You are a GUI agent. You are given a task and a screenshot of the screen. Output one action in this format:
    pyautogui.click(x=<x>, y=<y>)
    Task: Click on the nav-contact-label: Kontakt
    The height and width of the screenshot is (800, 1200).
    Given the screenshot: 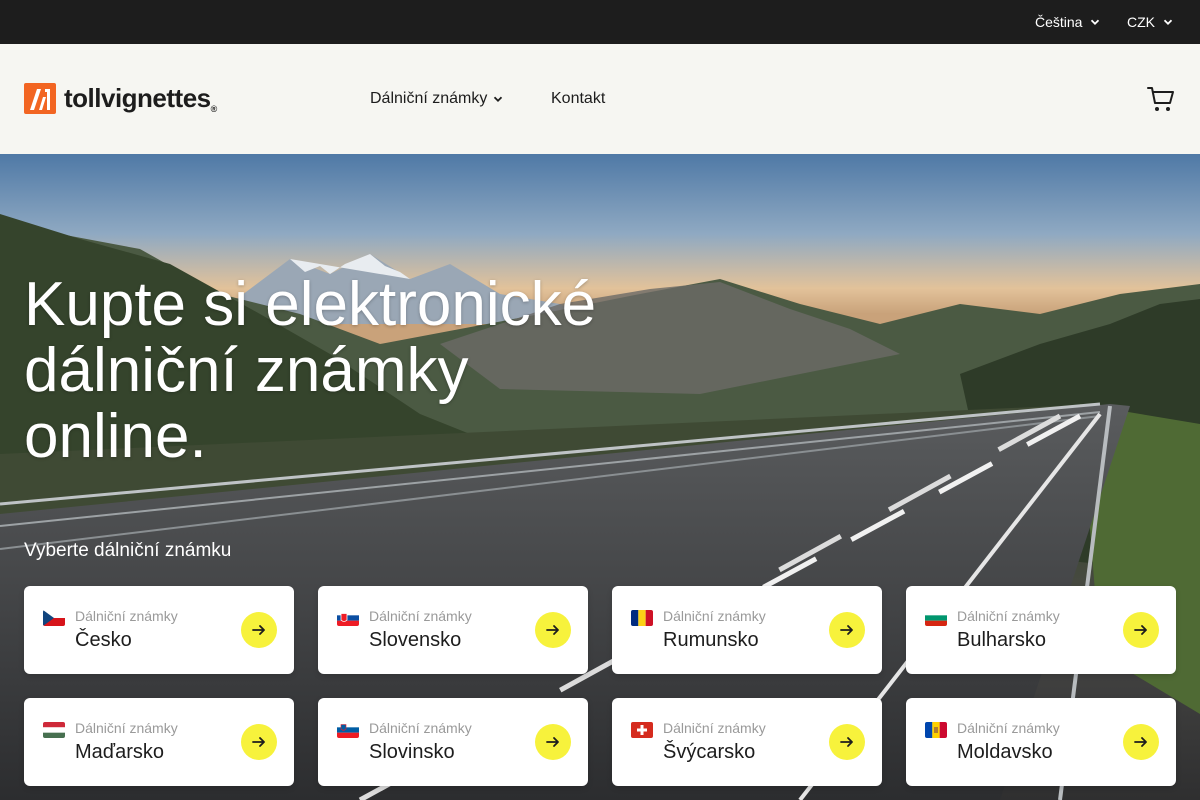 What is the action you would take?
    pyautogui.click(x=578, y=98)
    